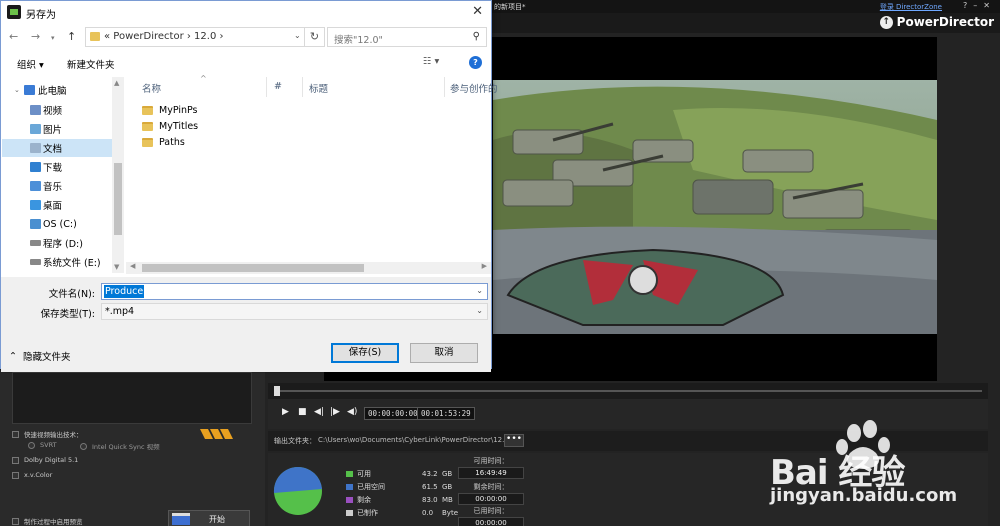 This screenshot has width=1000, height=526. I want to click on up-arrow-icon: ↑, so click(71, 36).